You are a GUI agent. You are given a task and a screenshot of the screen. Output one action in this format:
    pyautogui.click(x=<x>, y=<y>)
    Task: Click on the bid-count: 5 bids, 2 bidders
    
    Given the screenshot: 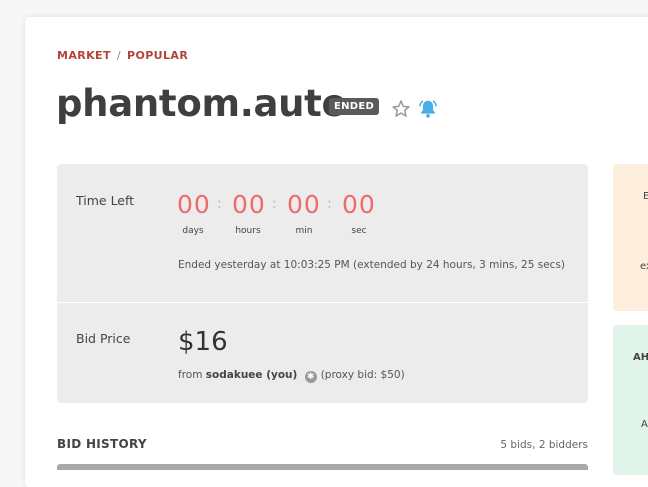 What is the action you would take?
    pyautogui.click(x=544, y=445)
    